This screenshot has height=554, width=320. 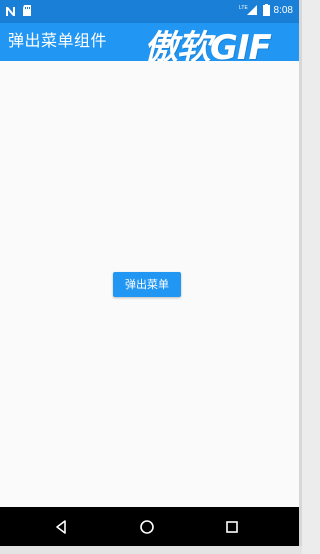 I want to click on back-icon, so click(x=61, y=527).